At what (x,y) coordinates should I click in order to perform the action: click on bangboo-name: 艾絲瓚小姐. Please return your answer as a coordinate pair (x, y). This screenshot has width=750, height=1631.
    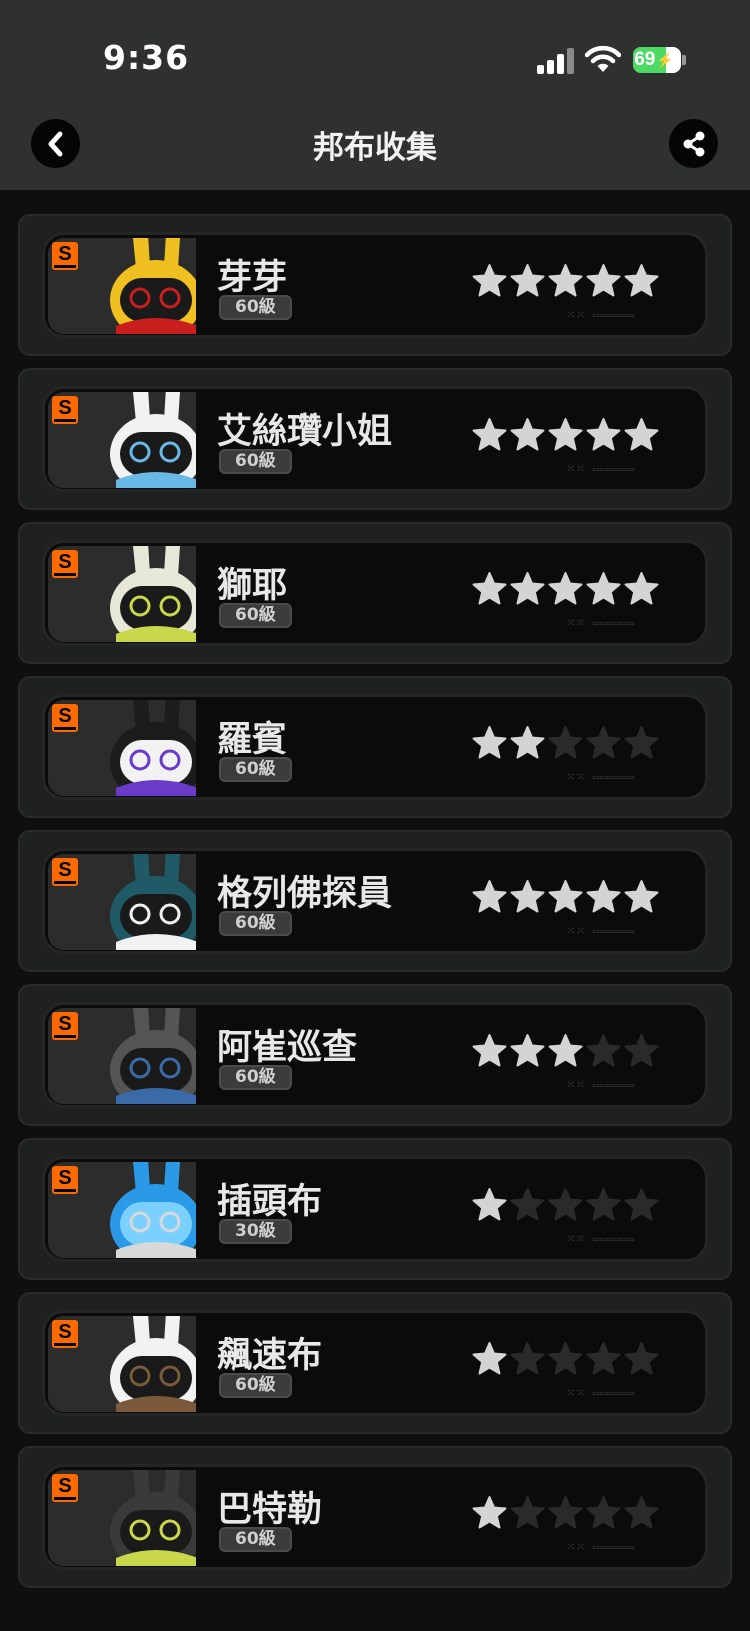
    Looking at the image, I should click on (305, 432).